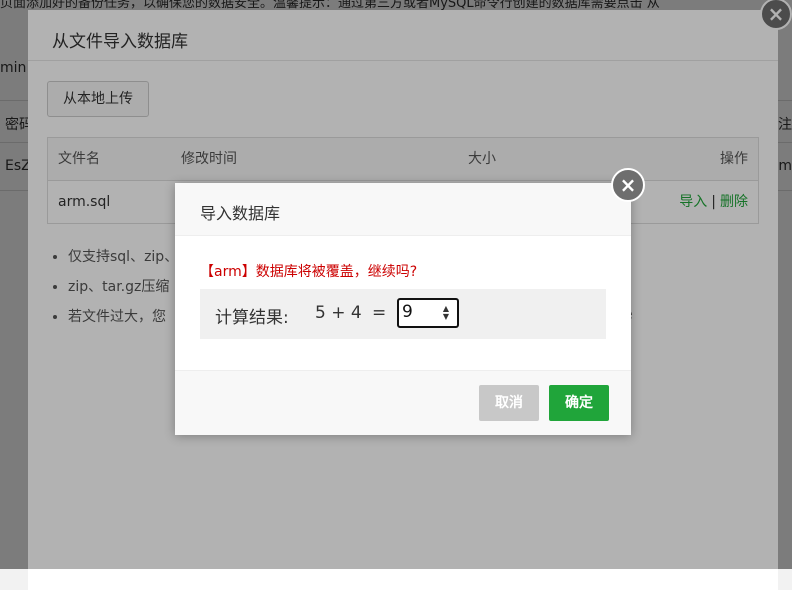  Describe the element at coordinates (338, 313) in the screenshot. I see `calc-expression: 5 + 4` at that location.